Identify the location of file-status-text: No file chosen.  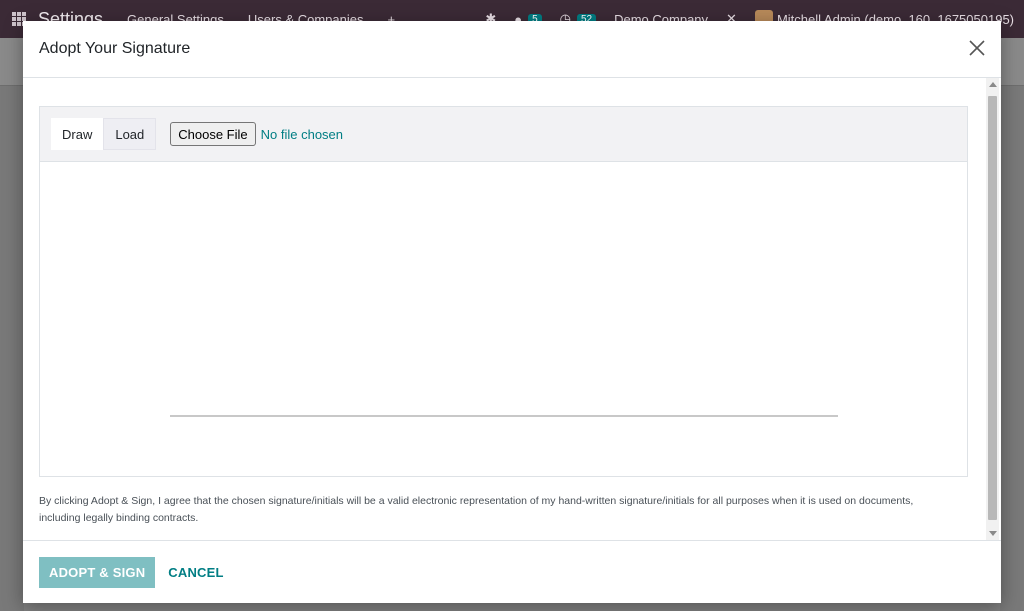
(302, 134).